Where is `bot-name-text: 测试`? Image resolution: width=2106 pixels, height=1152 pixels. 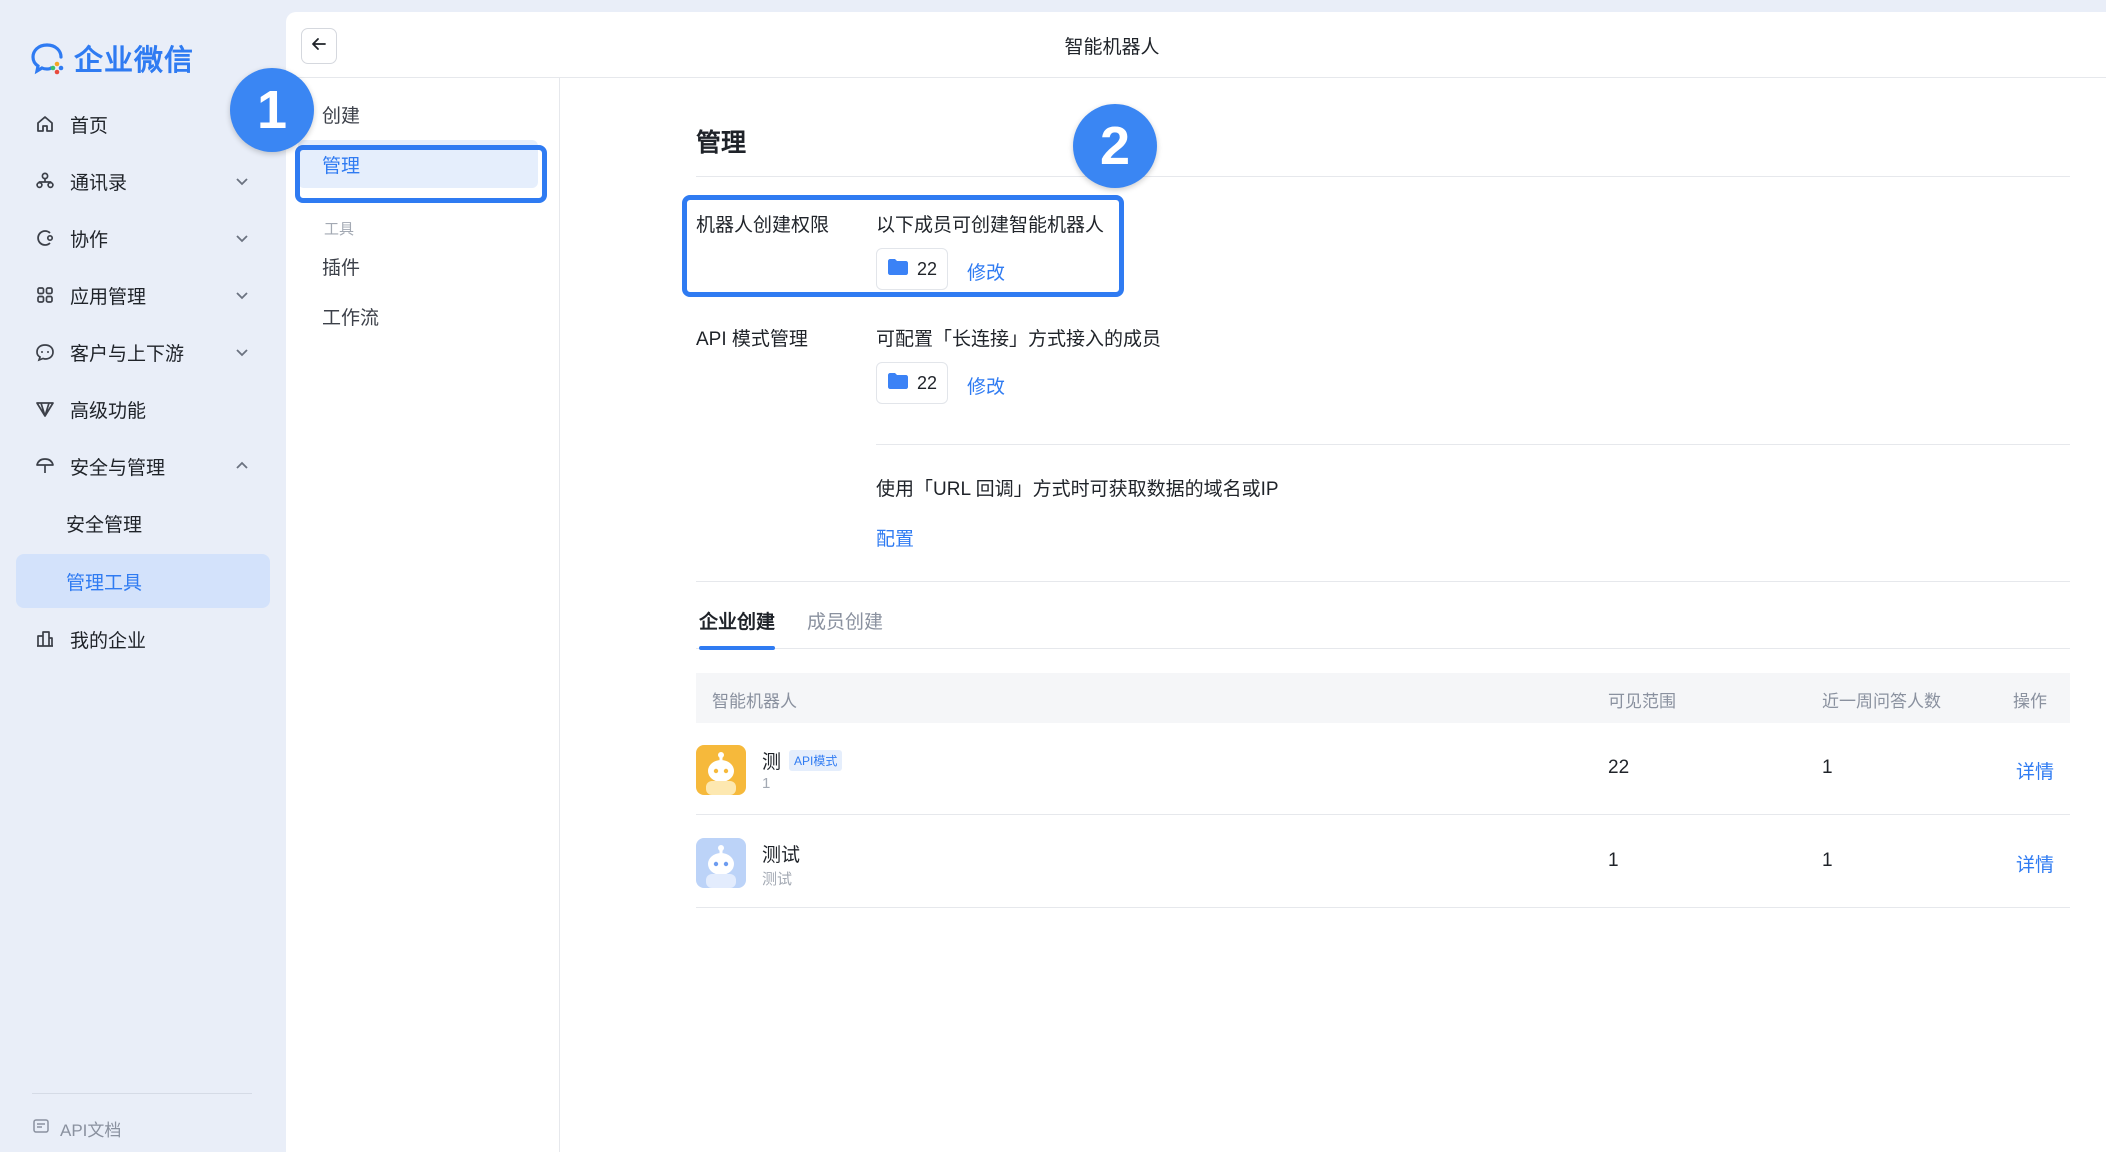 bot-name-text: 测试 is located at coordinates (781, 855).